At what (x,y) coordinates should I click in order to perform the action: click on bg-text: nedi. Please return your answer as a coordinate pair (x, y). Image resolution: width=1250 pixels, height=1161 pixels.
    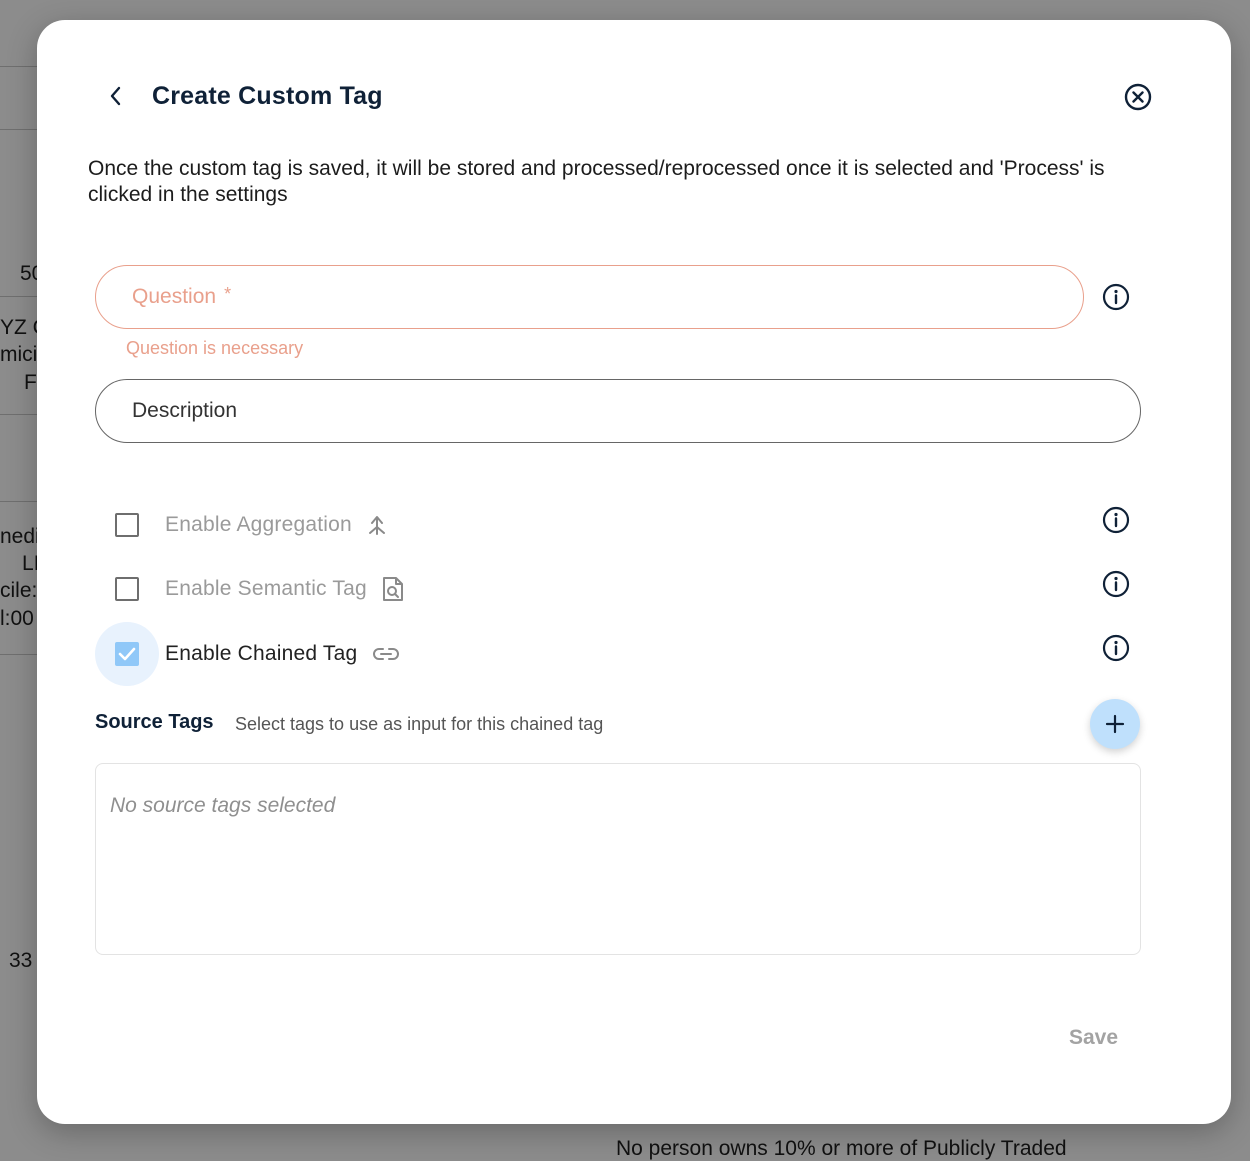
    Looking at the image, I should click on (20, 536).